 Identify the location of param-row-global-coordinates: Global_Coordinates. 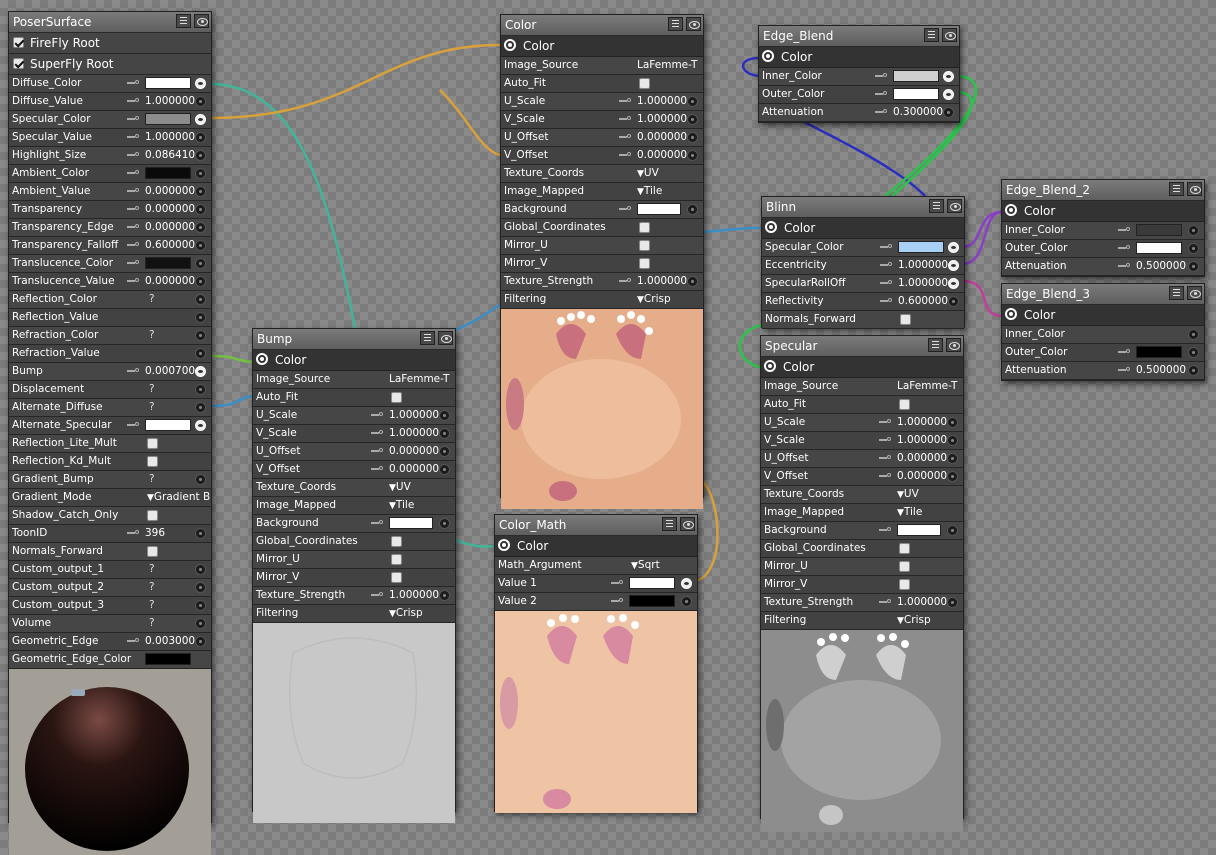
(862, 549).